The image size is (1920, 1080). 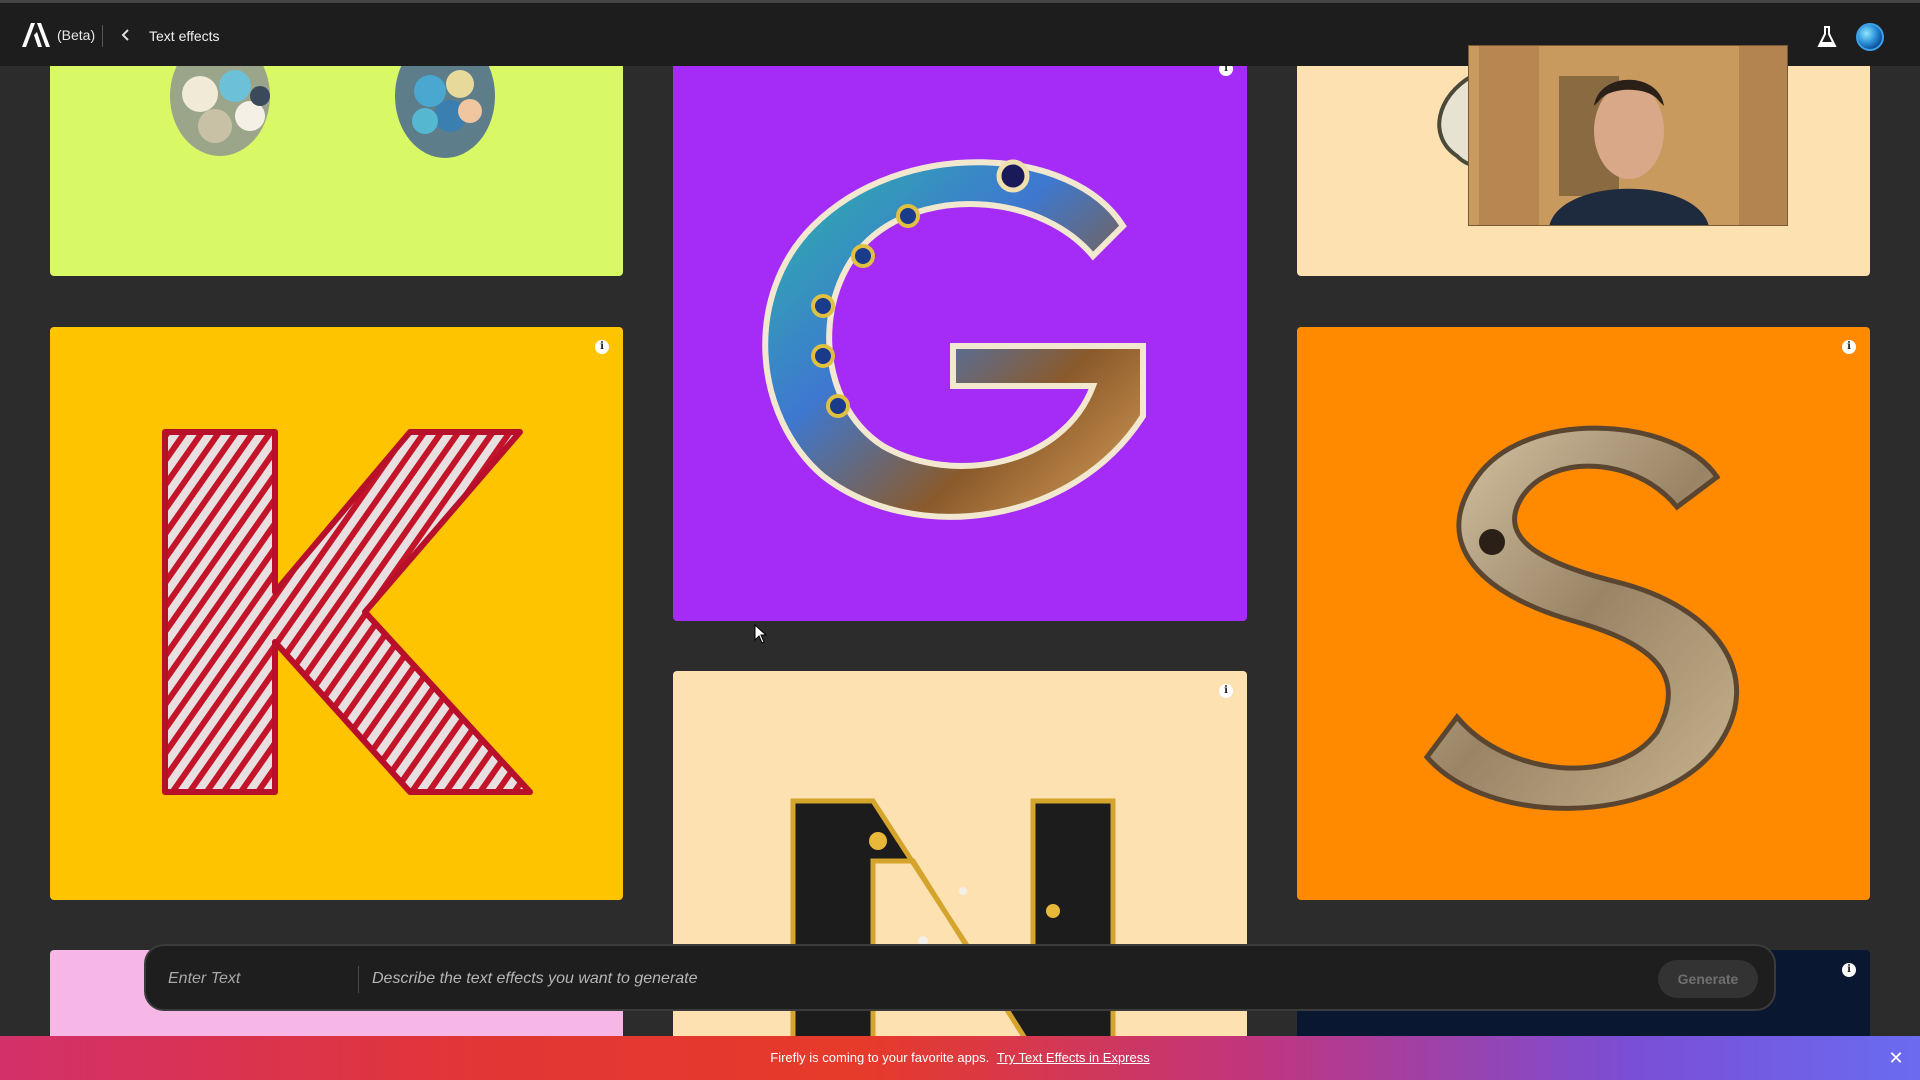 What do you see at coordinates (102, 36) in the screenshot?
I see `topbar-divider` at bounding box center [102, 36].